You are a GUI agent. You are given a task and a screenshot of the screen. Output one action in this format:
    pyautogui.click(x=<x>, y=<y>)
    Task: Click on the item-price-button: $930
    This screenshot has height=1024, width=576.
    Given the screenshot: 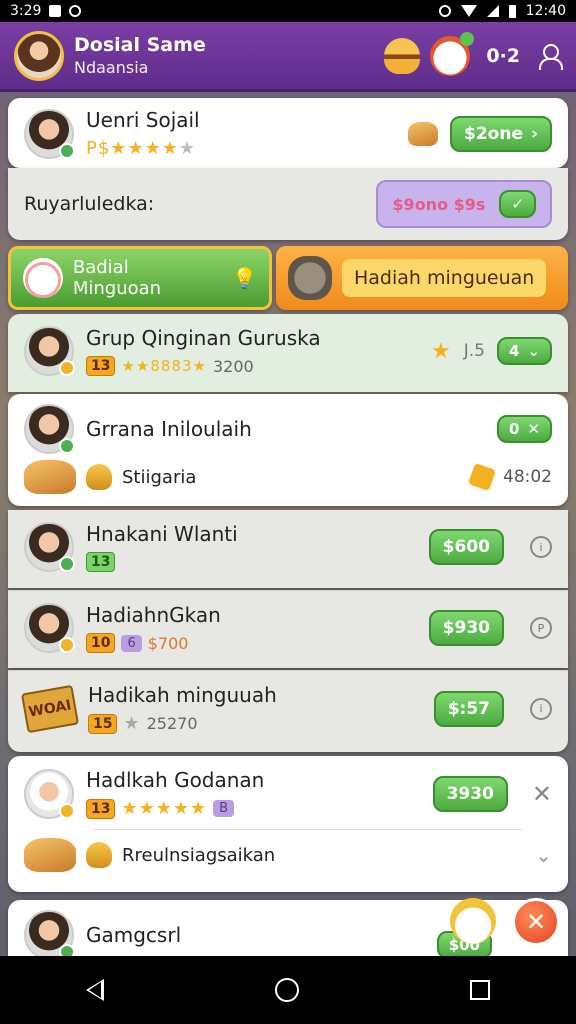 What is the action you would take?
    pyautogui.click(x=466, y=628)
    